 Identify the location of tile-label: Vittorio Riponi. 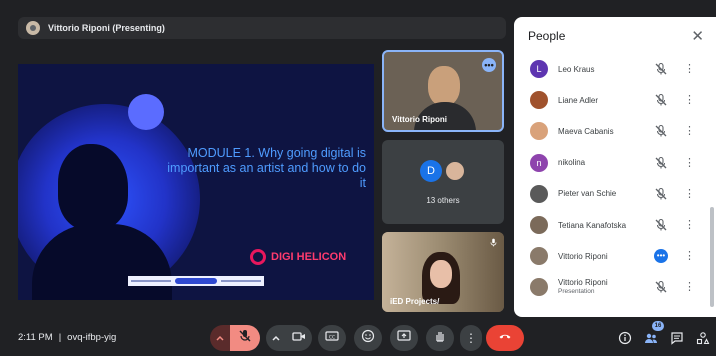
(419, 119).